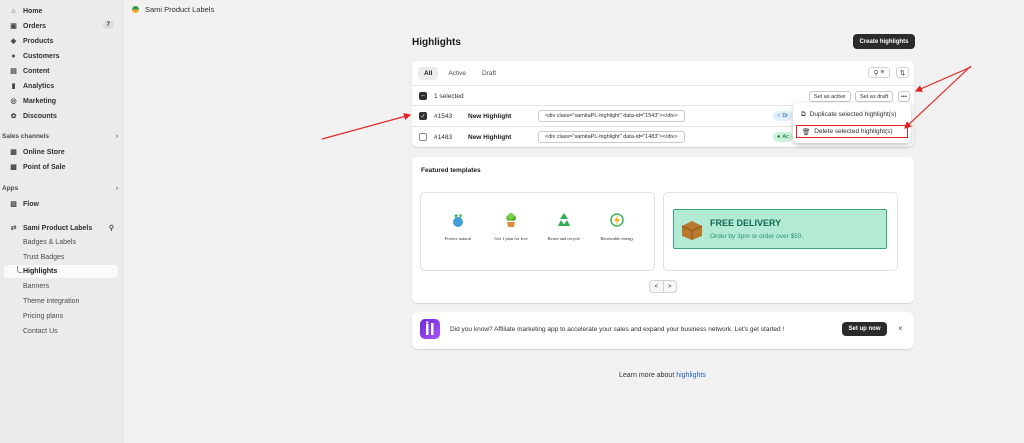 Image resolution: width=1024 pixels, height=443 pixels. Describe the element at coordinates (646, 102) in the screenshot. I see `annotation-arrows` at that location.